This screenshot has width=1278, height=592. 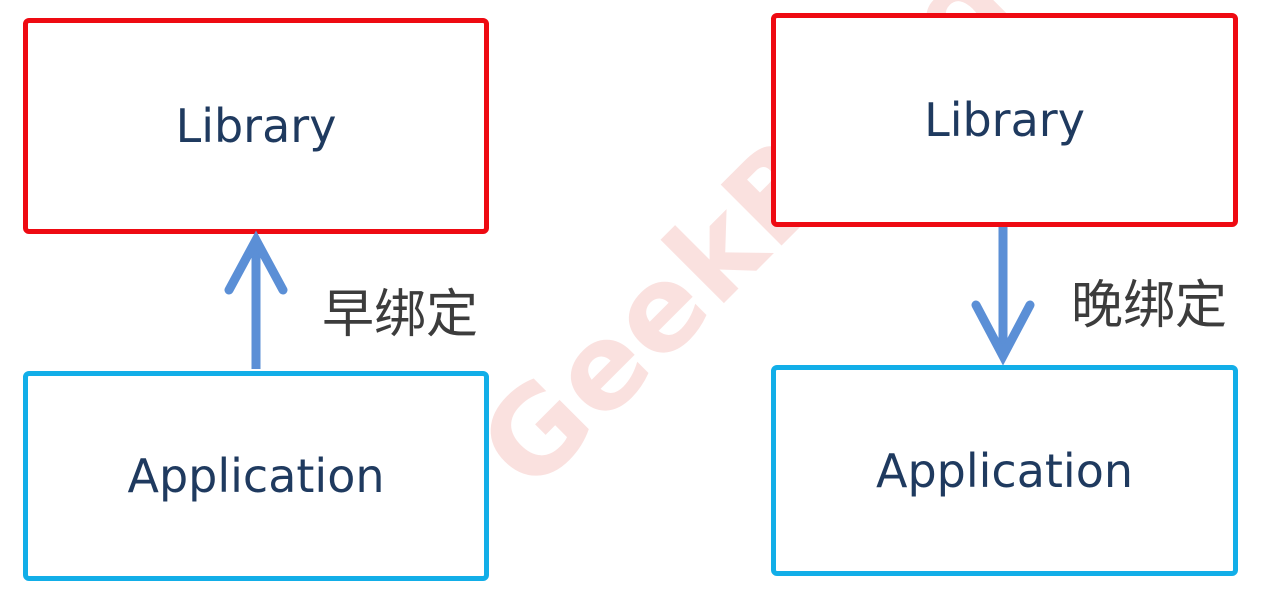 I want to click on late-binding-label: 晚绑定, so click(x=1149, y=306).